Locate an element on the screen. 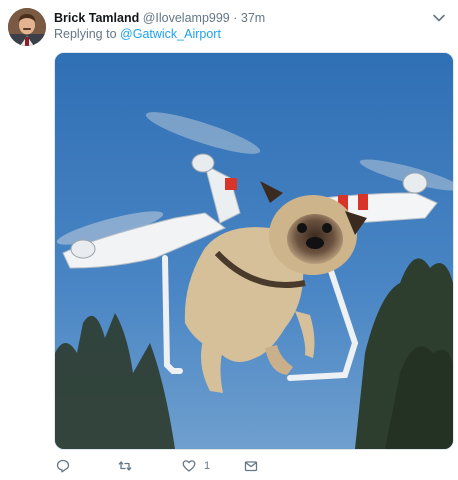 The height and width of the screenshot is (480, 458). user-avatar-icon is located at coordinates (27, 27).